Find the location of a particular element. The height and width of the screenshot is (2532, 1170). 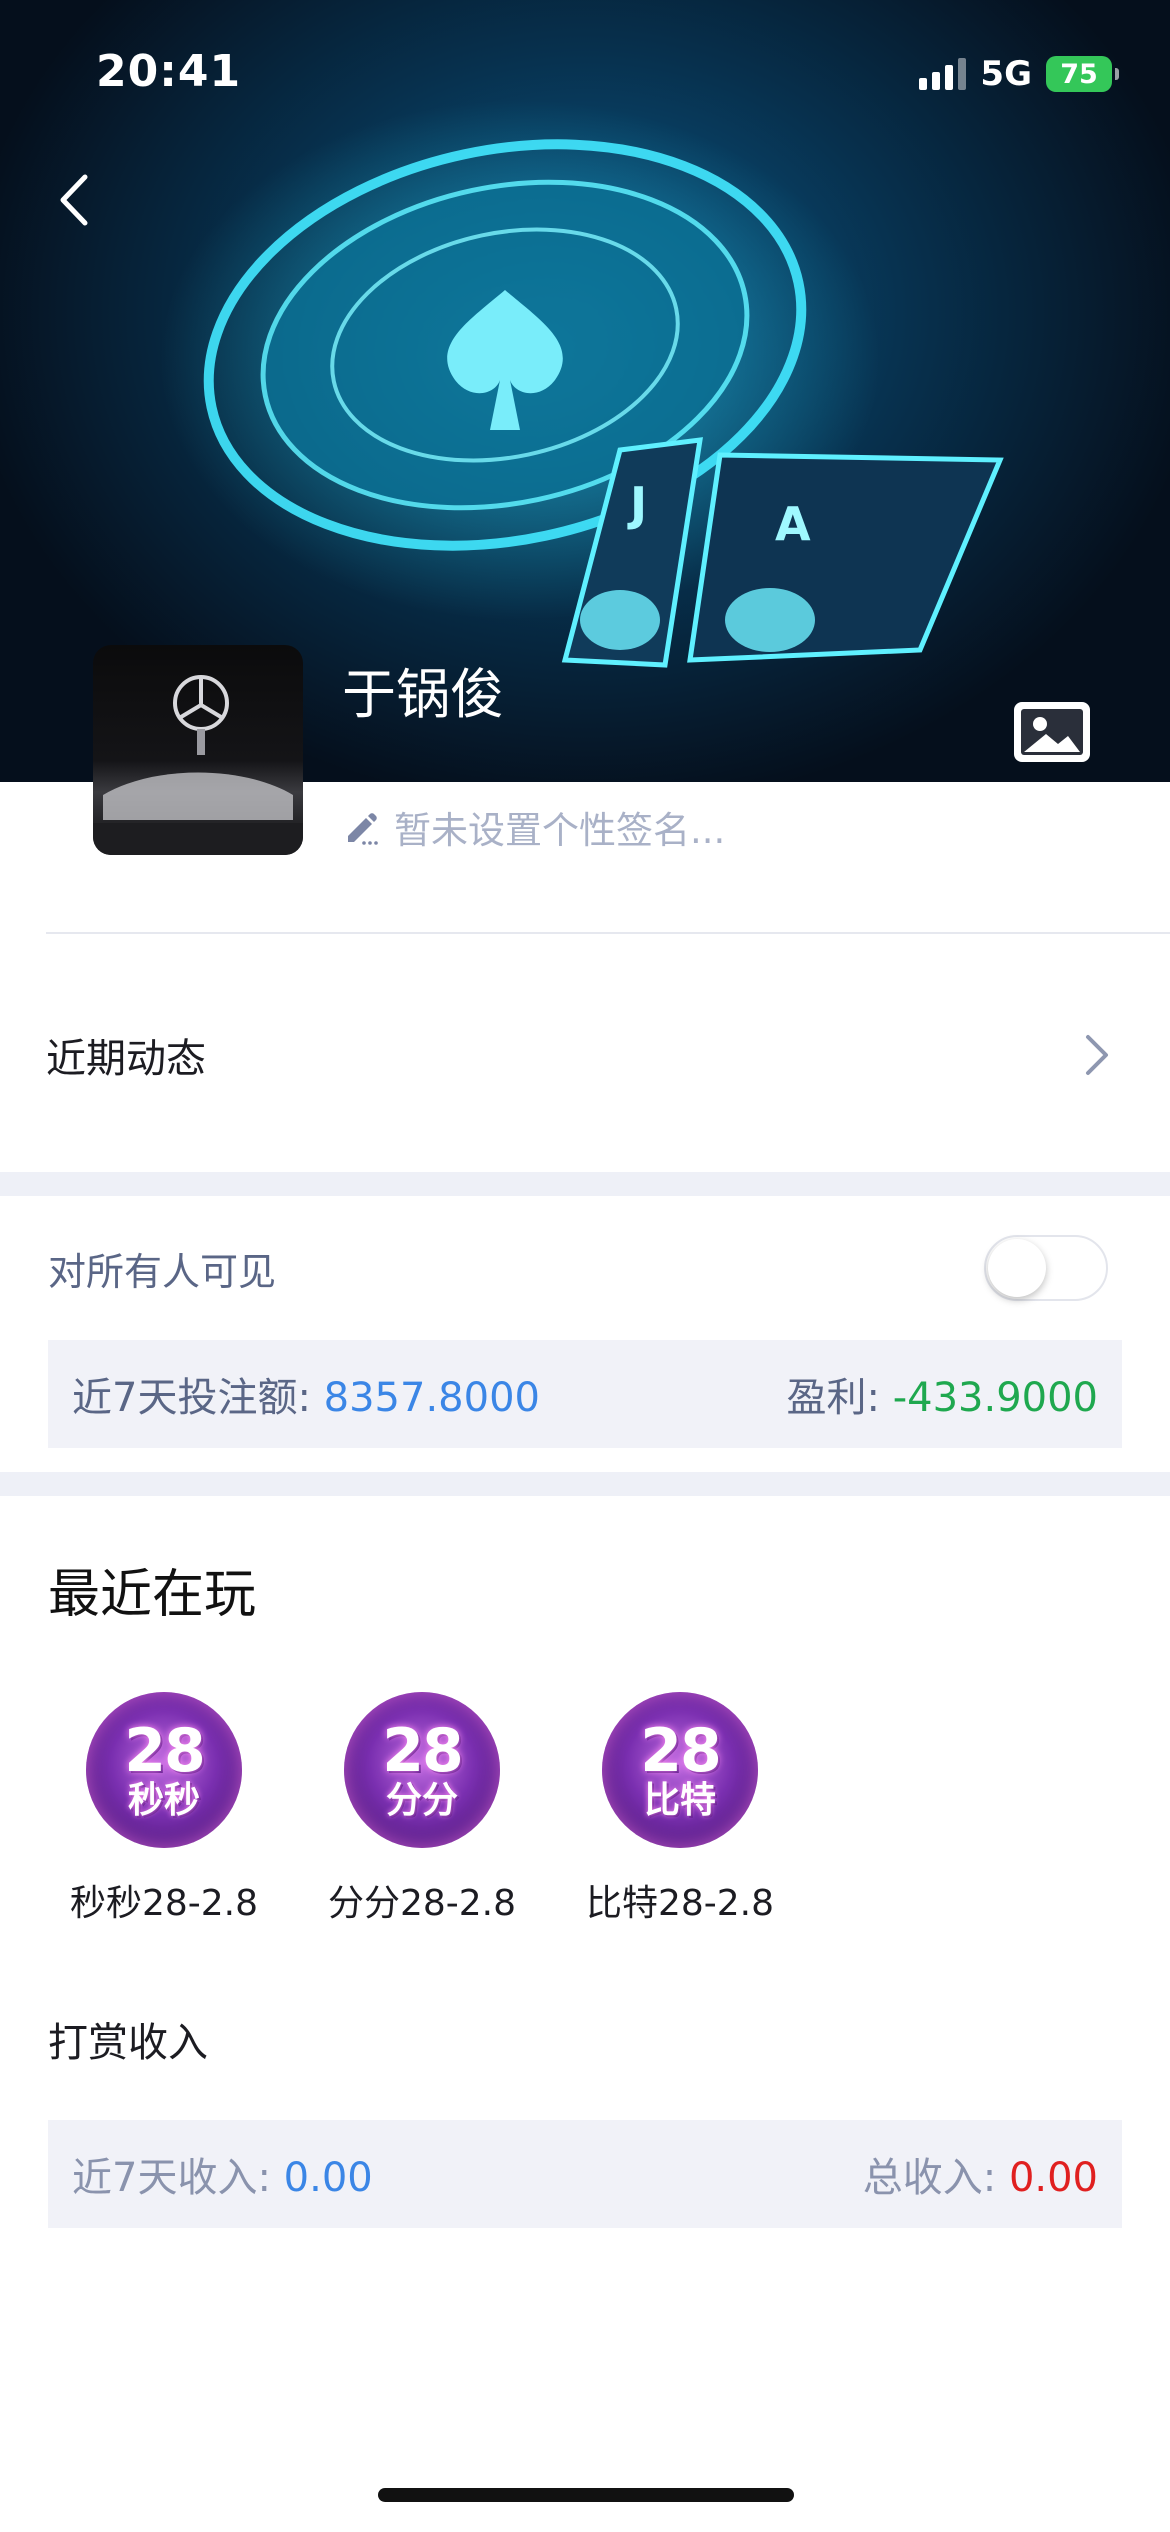

status-indicators: 5G 75 is located at coordinates (1019, 74).